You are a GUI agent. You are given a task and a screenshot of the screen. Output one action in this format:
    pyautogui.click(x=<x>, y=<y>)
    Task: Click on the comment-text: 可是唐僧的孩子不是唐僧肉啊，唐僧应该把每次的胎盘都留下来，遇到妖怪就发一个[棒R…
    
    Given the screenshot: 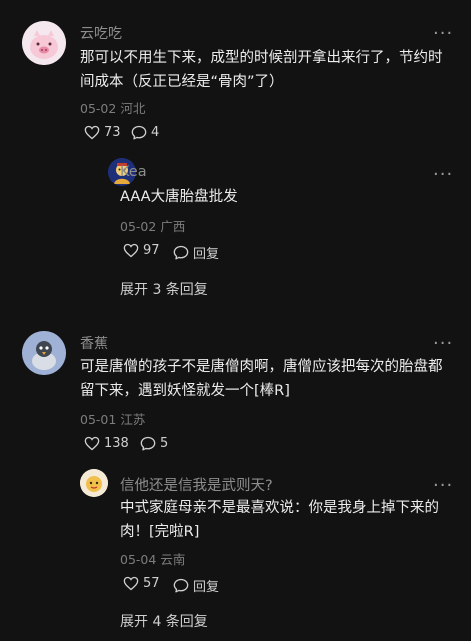 What is the action you would take?
    pyautogui.click(x=261, y=379)
    